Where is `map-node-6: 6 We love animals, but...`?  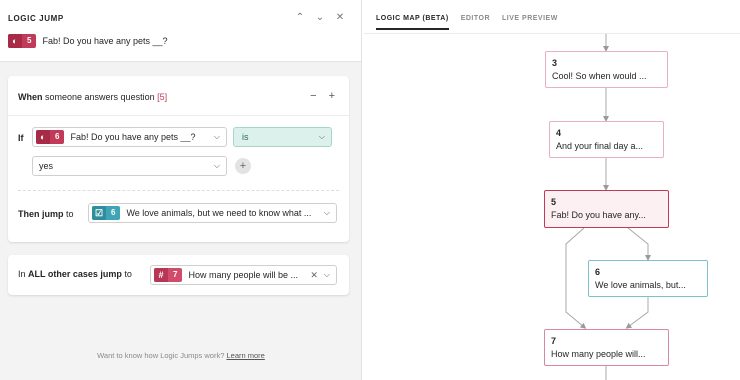 map-node-6: 6 We love animals, but... is located at coordinates (648, 278).